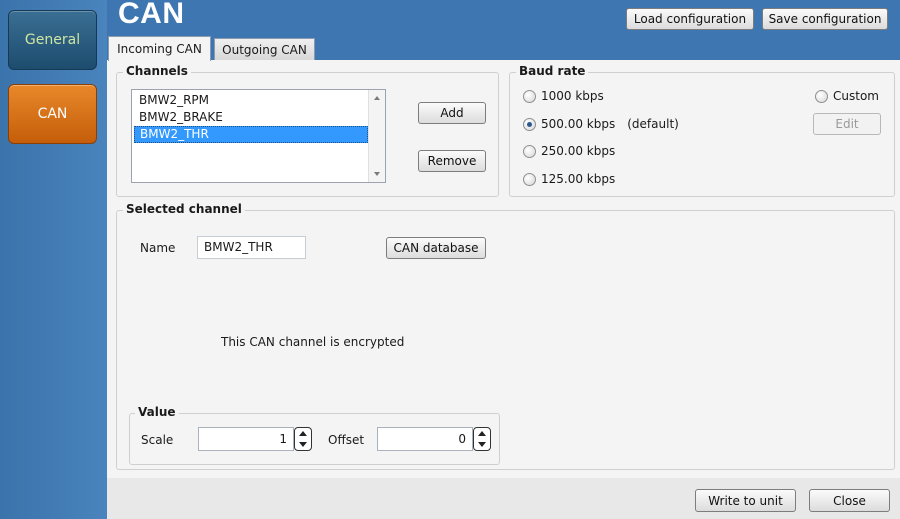 The width and height of the screenshot is (900, 519). What do you see at coordinates (690, 19) in the screenshot?
I see `load-configuration-button: Load configuration` at bounding box center [690, 19].